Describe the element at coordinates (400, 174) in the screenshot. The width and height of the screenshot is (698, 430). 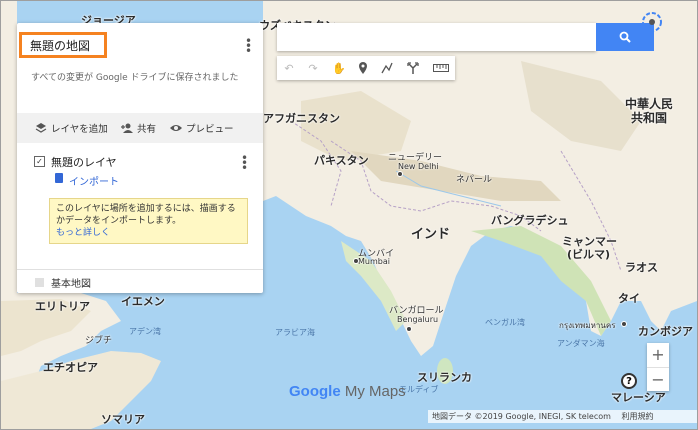
I see `new-delhi-marker` at that location.